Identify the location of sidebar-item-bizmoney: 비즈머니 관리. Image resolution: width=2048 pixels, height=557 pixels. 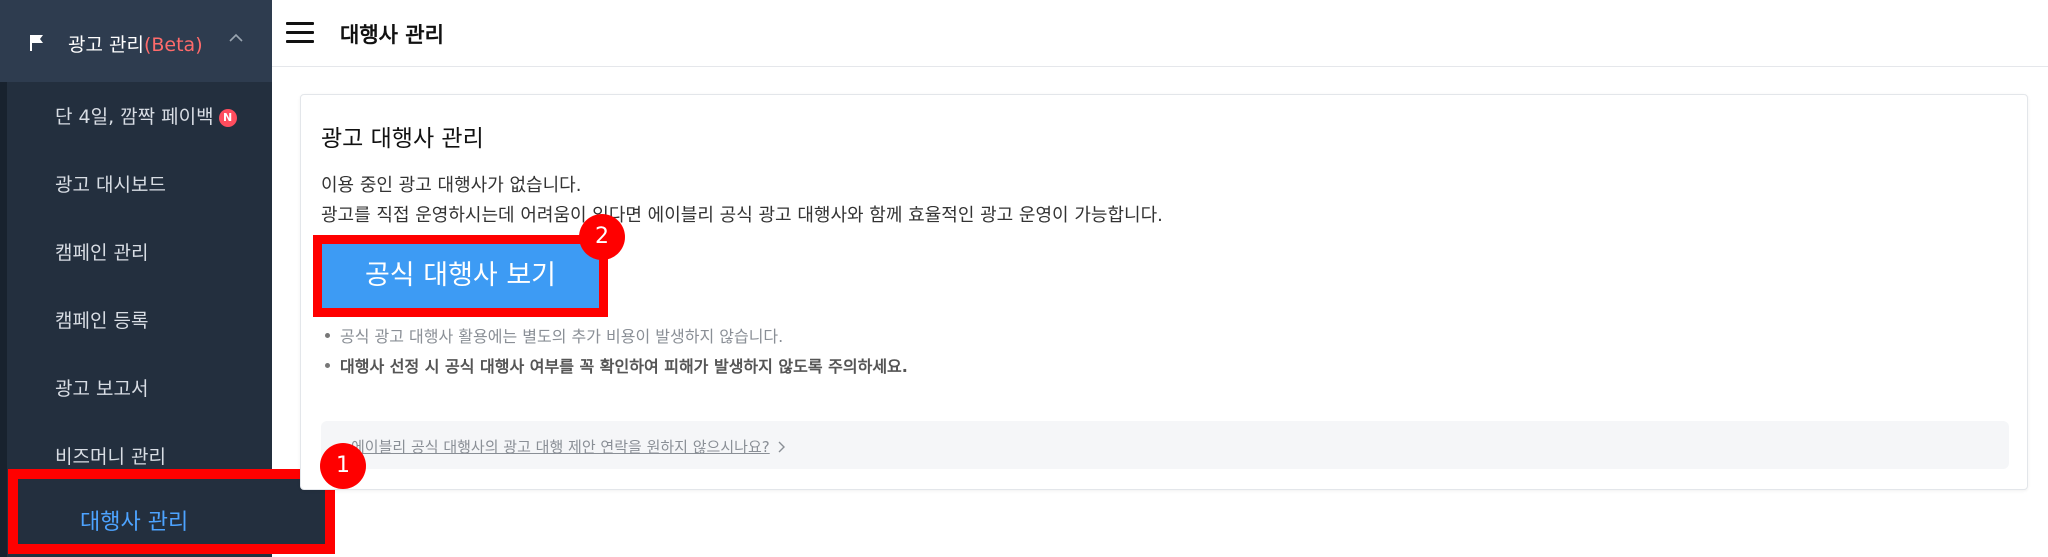
(110, 455).